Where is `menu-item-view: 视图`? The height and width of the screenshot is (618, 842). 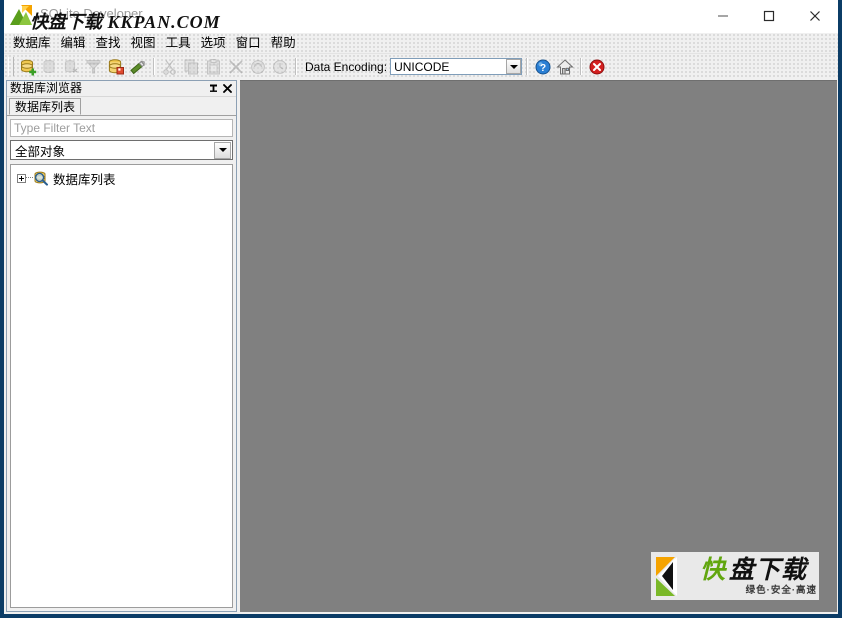 menu-item-view: 视图 is located at coordinates (143, 43).